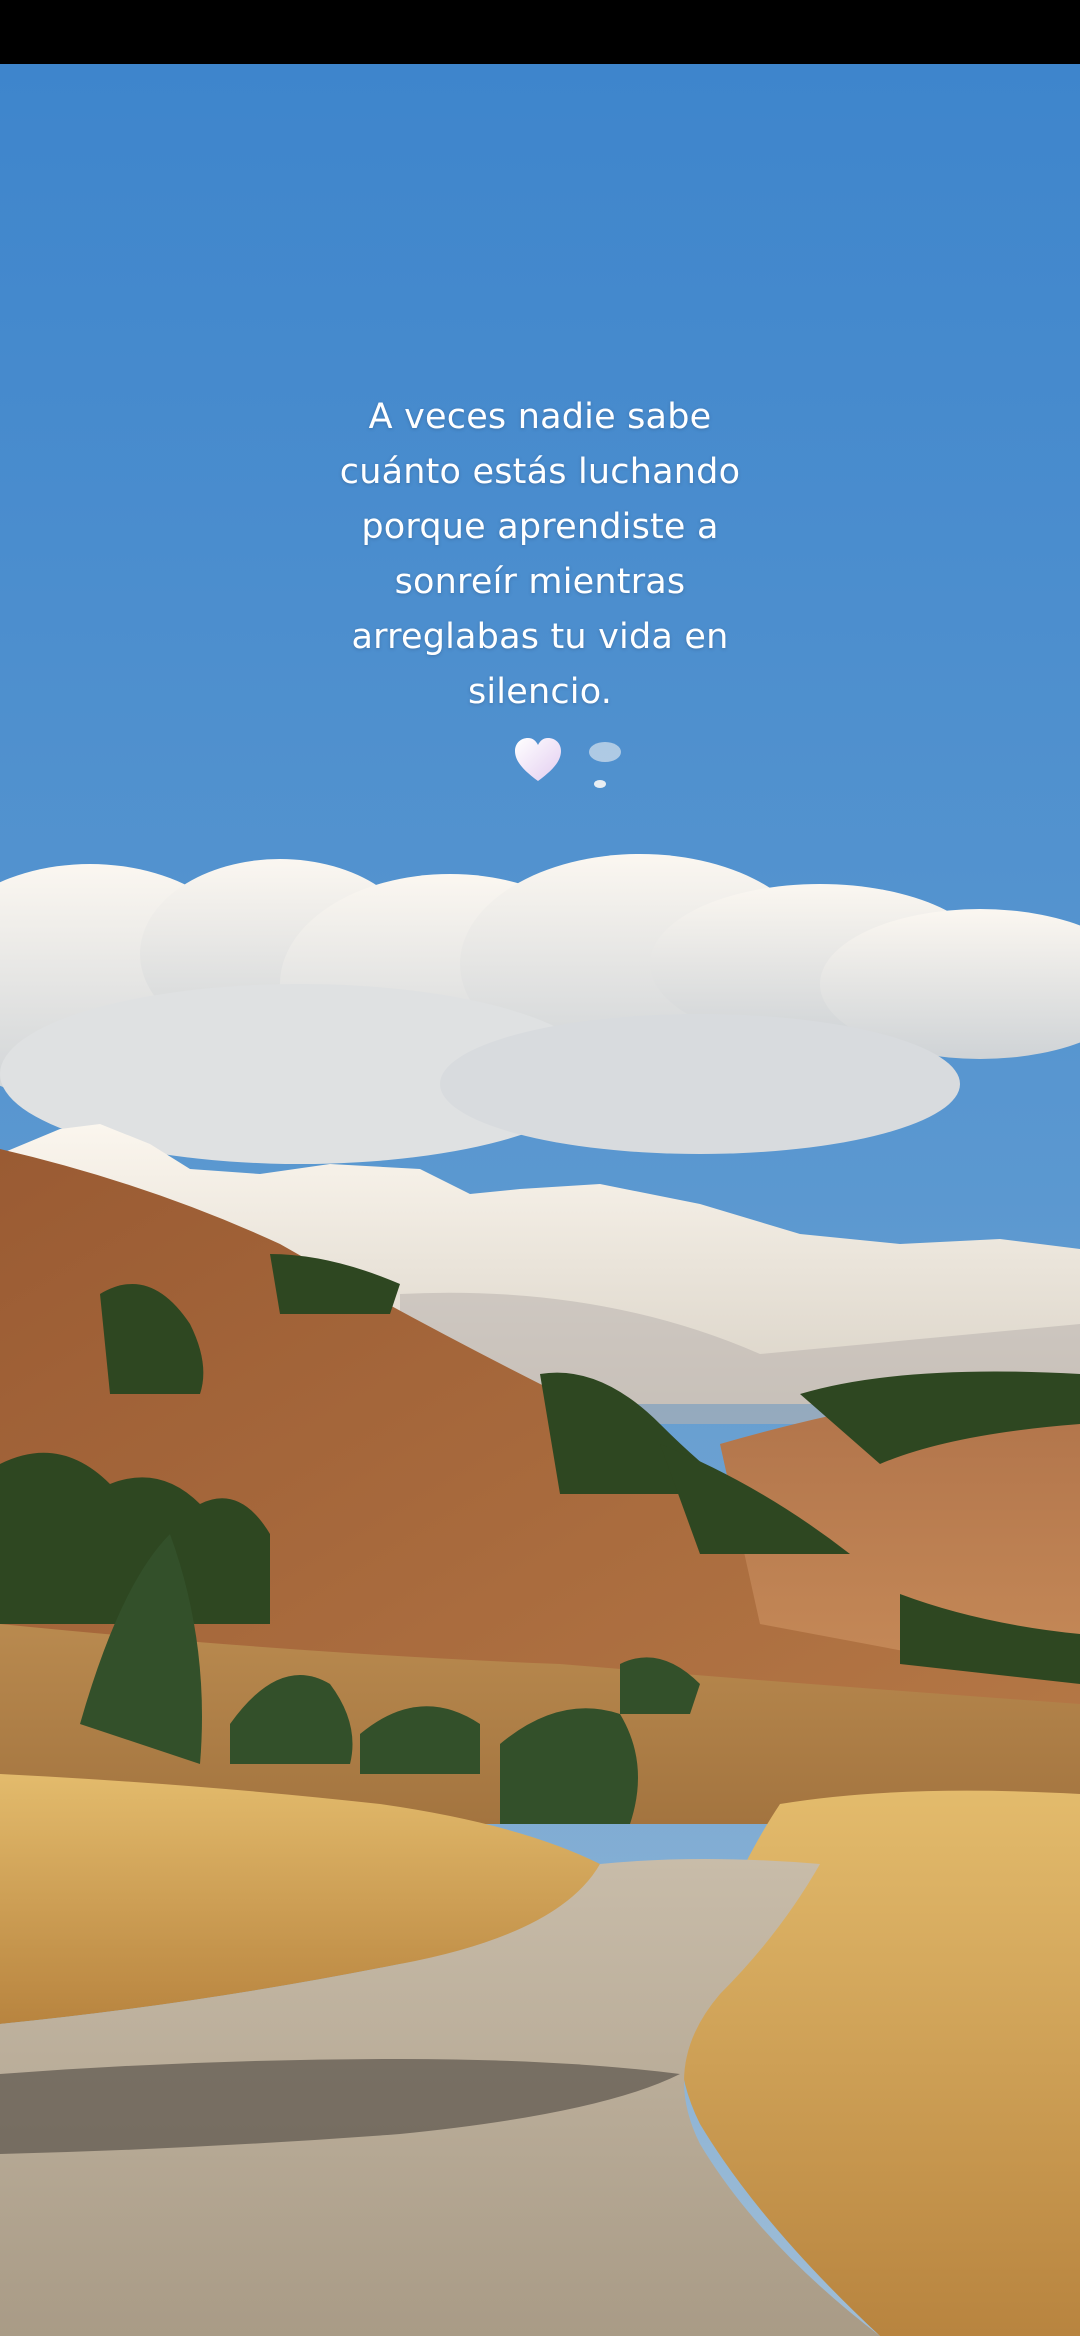 Image resolution: width=1080 pixels, height=2336 pixels. What do you see at coordinates (540, 692) in the screenshot?
I see `quote-line: silencio.` at bounding box center [540, 692].